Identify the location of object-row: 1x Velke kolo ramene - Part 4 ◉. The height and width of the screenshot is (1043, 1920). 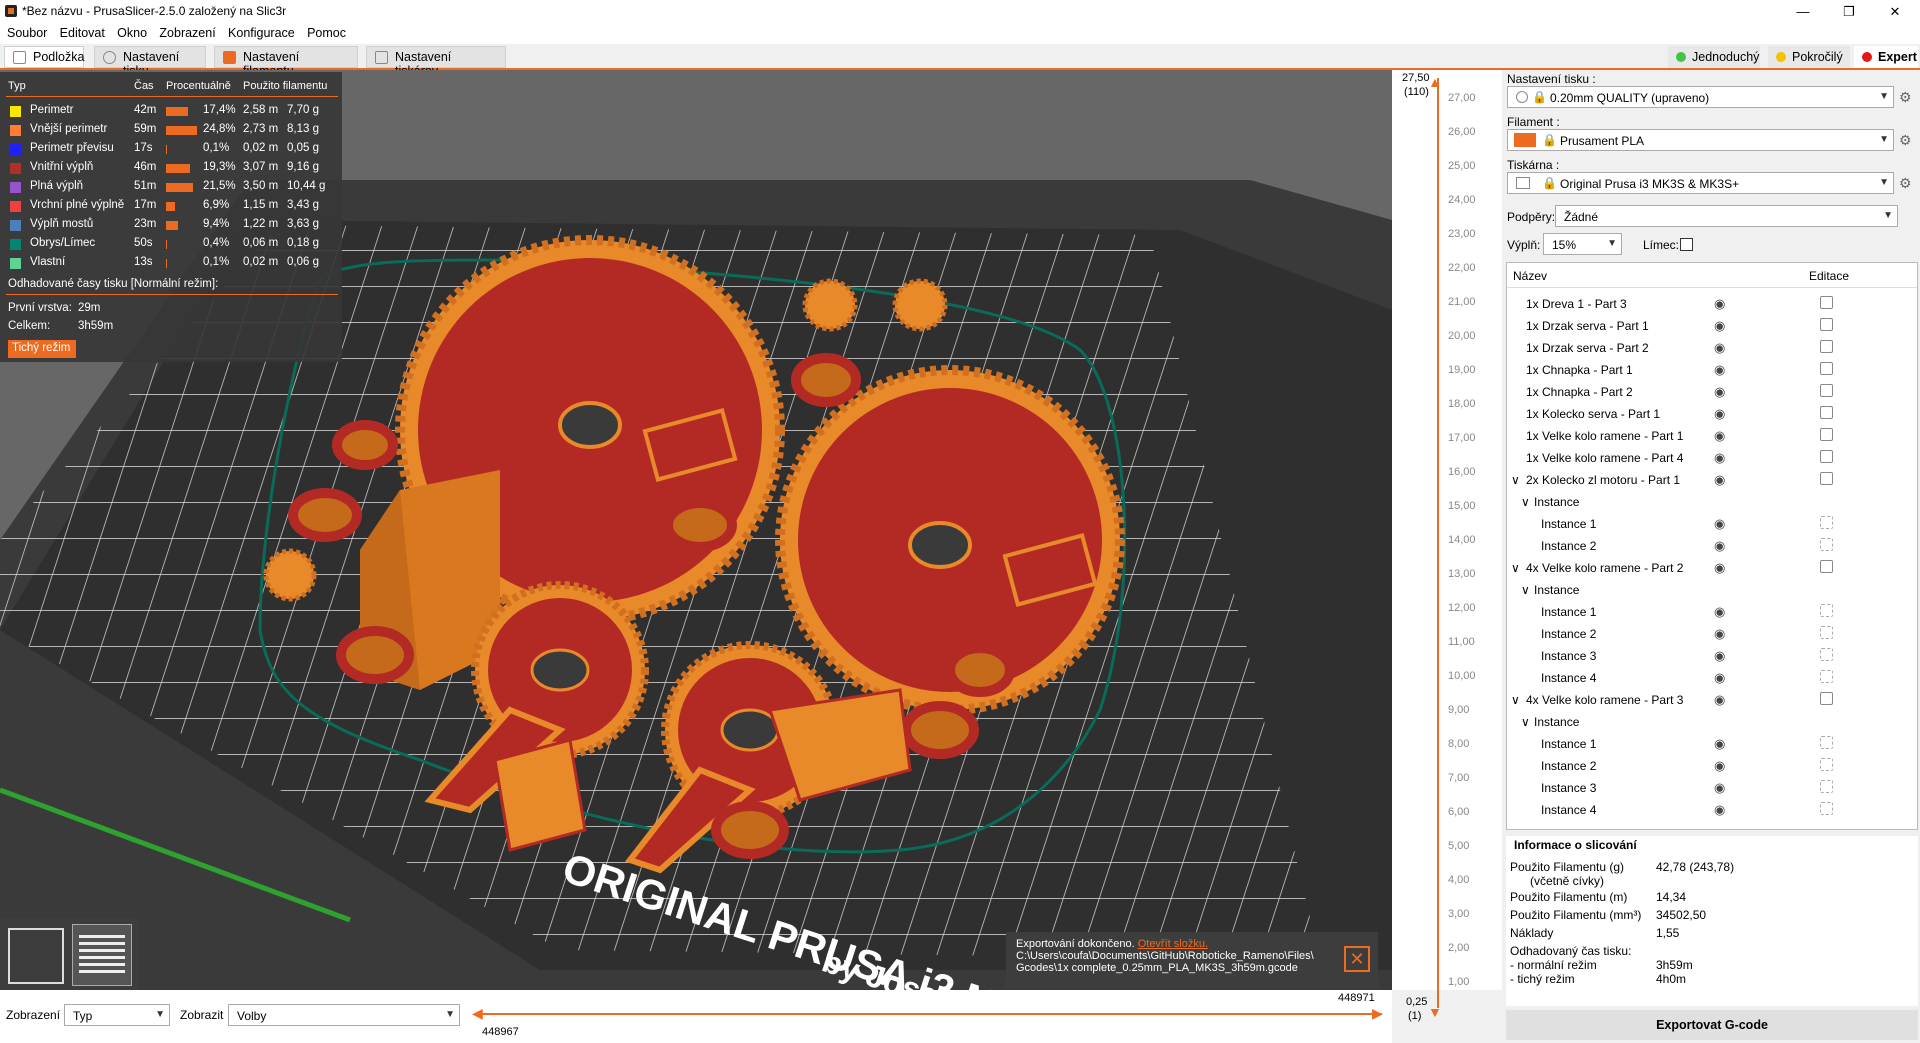
(1712, 458).